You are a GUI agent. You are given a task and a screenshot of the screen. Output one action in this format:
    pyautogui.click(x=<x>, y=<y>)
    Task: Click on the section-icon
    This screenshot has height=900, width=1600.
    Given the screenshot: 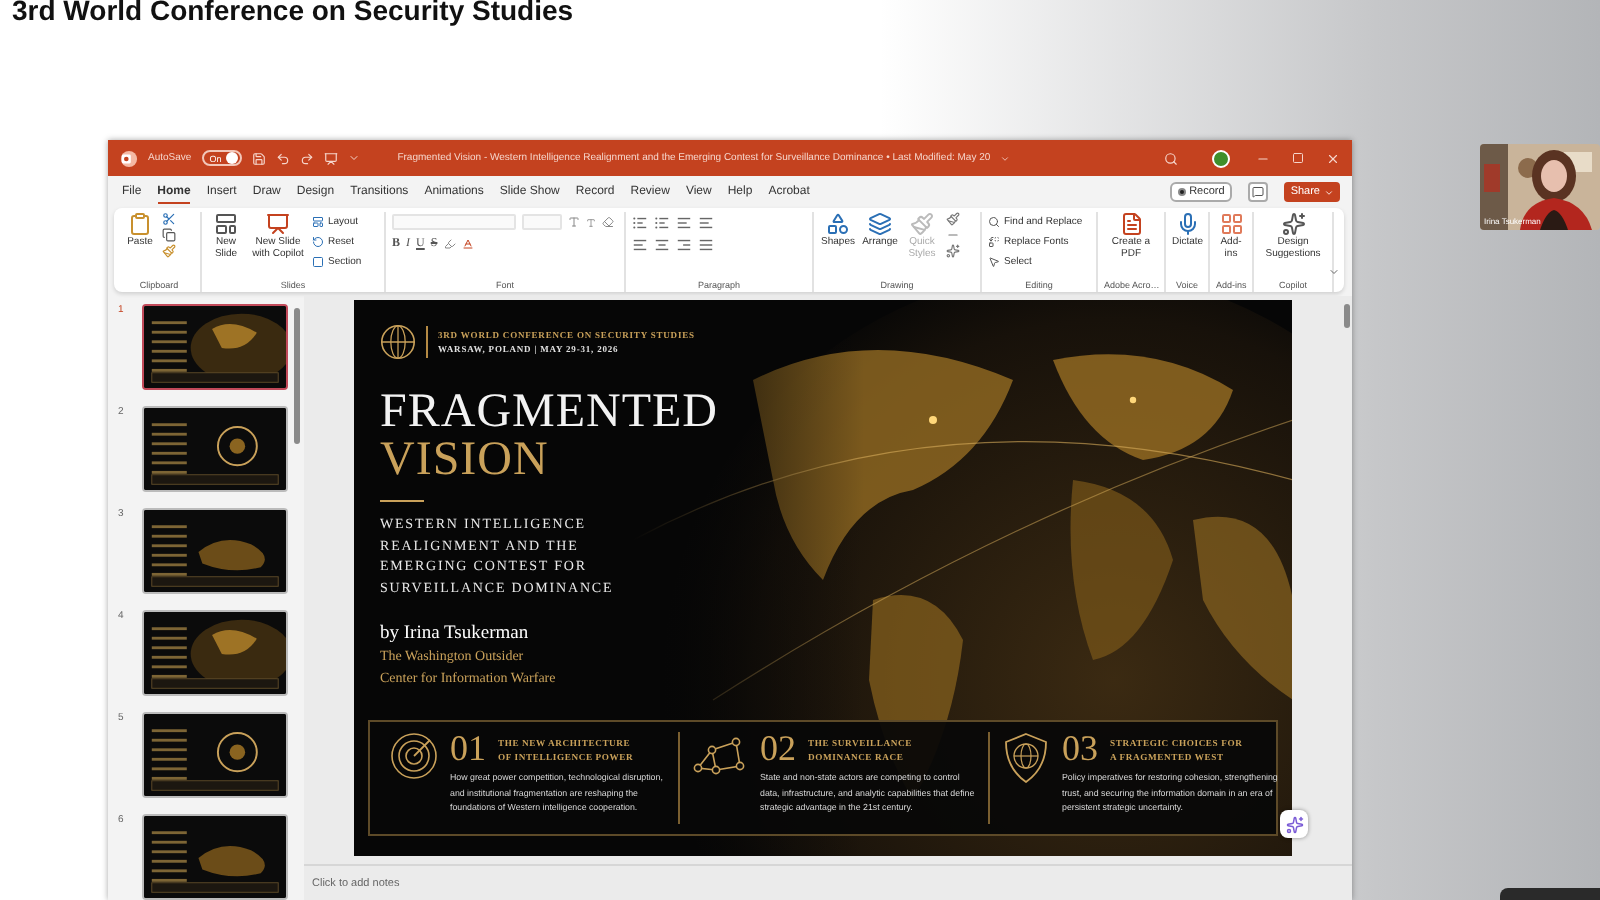 What is the action you would take?
    pyautogui.click(x=318, y=261)
    